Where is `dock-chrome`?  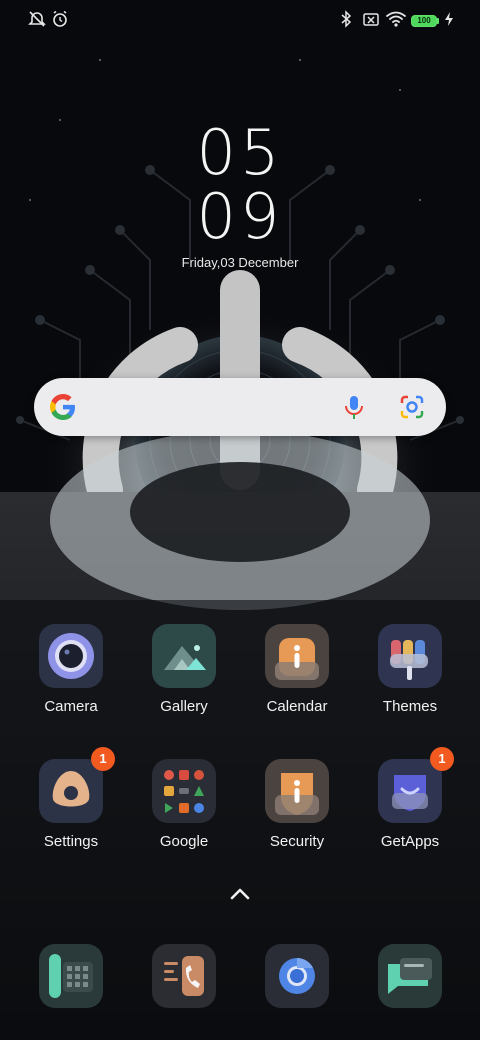 dock-chrome is located at coordinates (297, 978).